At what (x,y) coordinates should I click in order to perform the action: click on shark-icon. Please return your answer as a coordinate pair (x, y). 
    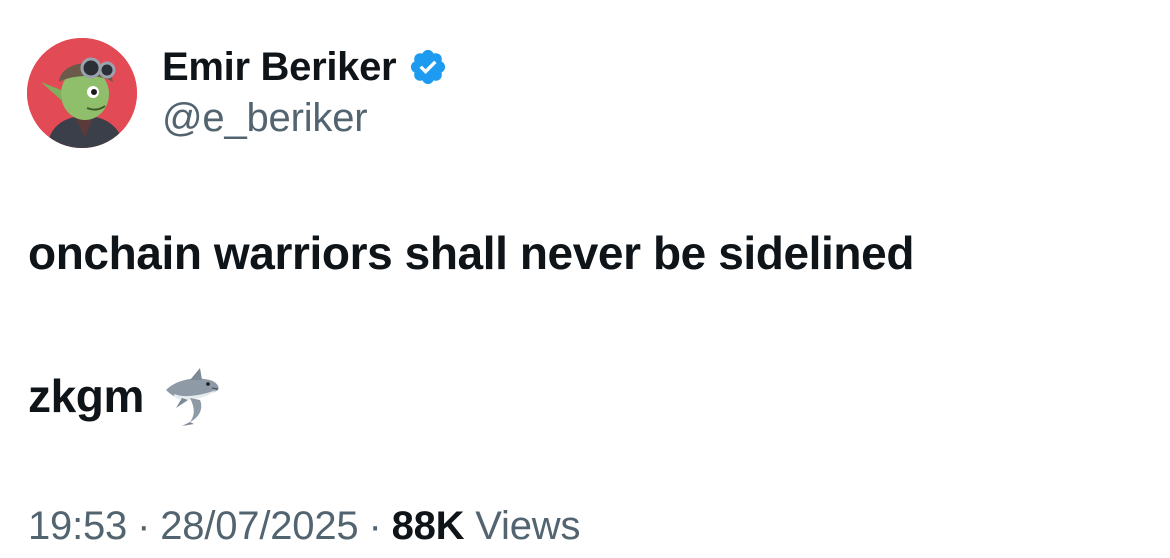
    Looking at the image, I should click on (192, 396).